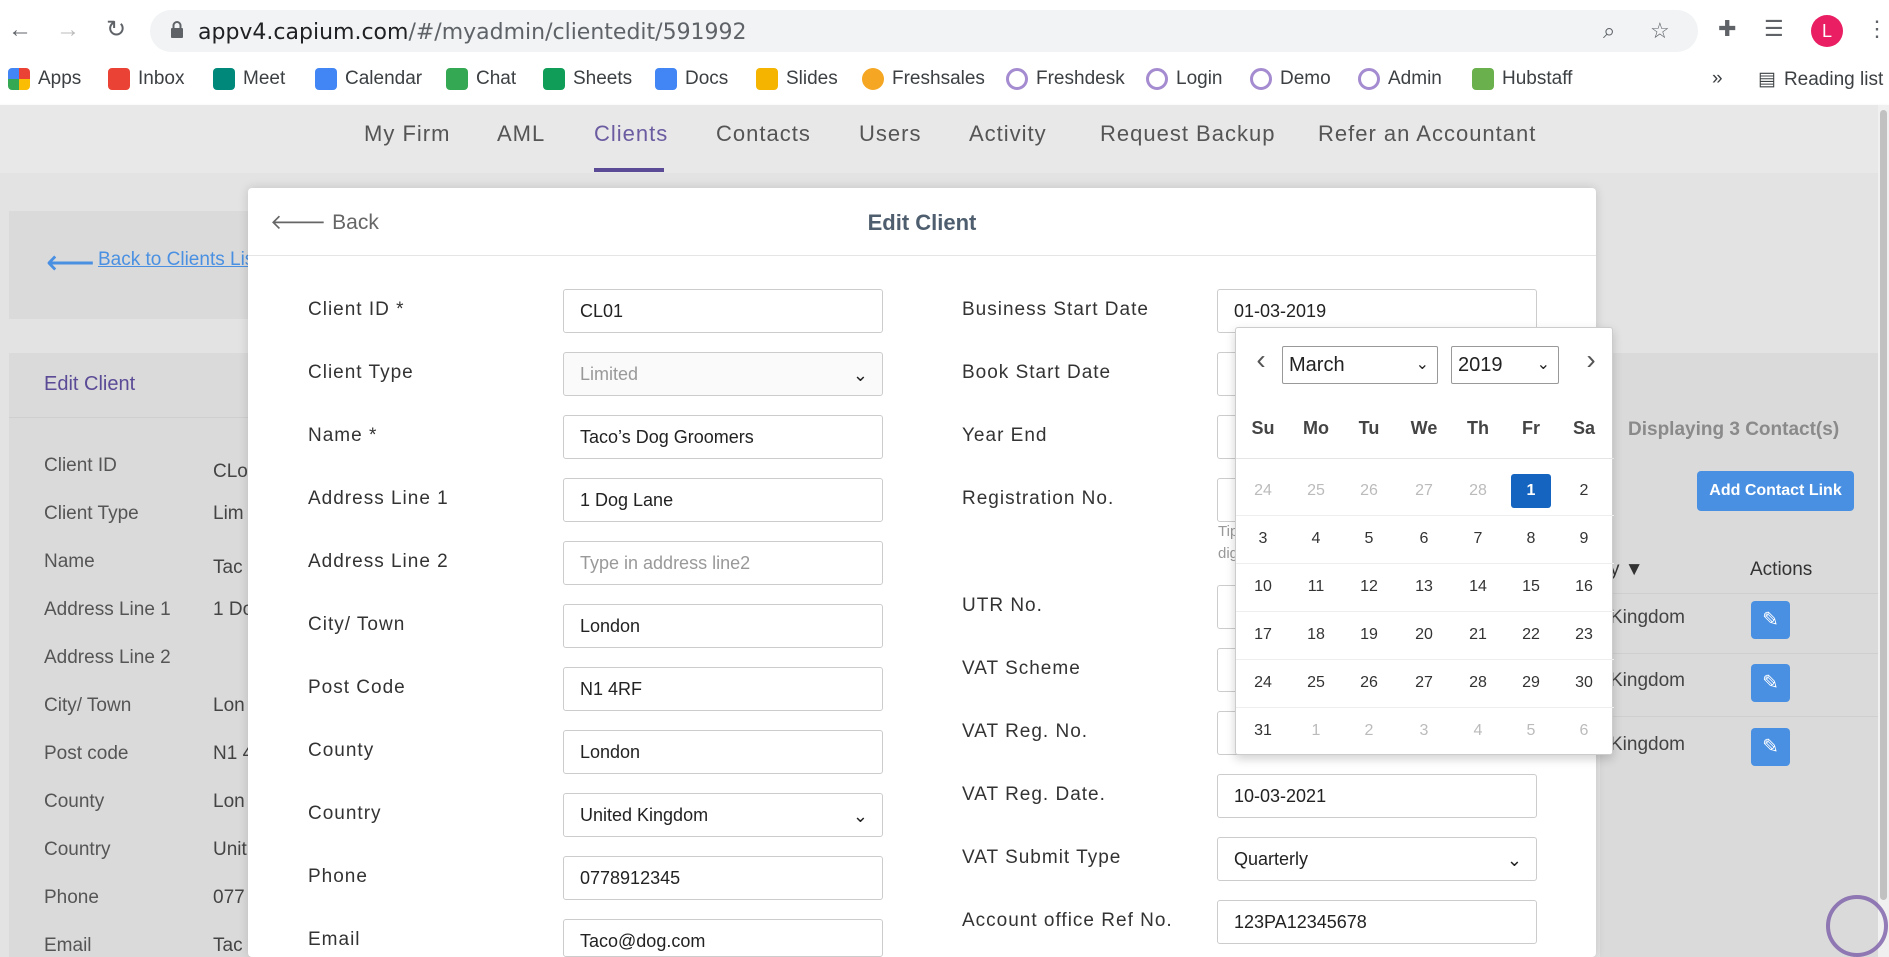  What do you see at coordinates (1184, 79) in the screenshot?
I see `bookmark-login: Login` at bounding box center [1184, 79].